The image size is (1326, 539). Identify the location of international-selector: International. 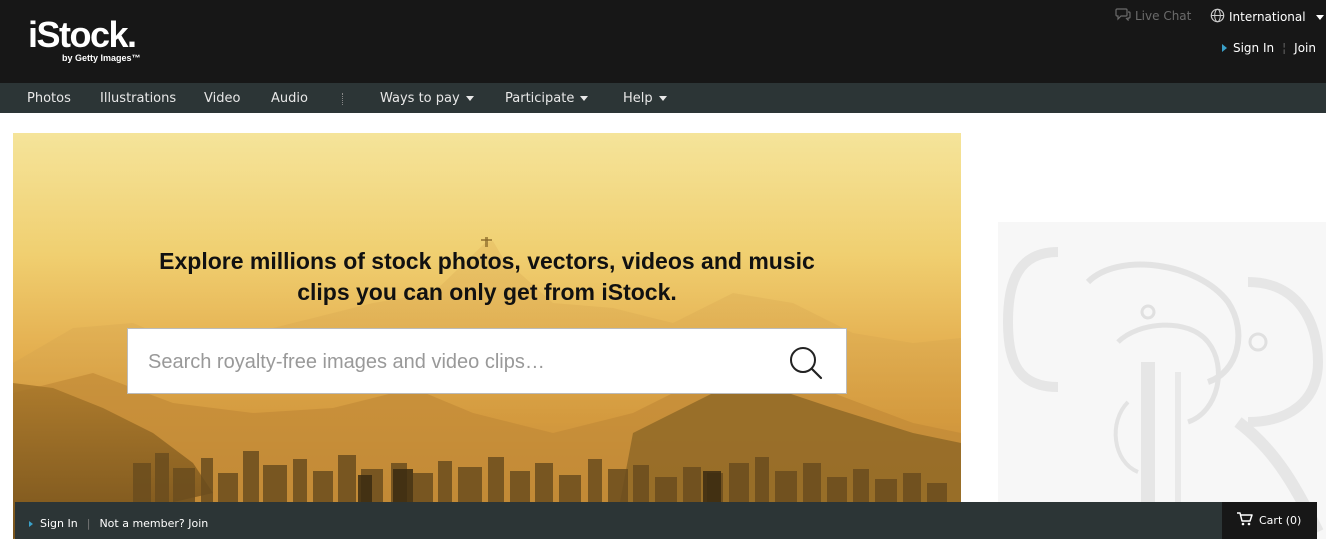
(1267, 17).